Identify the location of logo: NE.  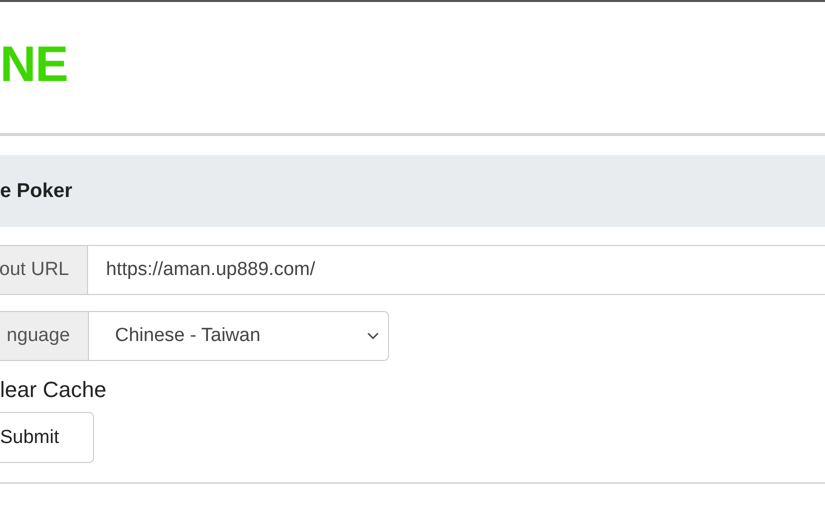
(34, 63).